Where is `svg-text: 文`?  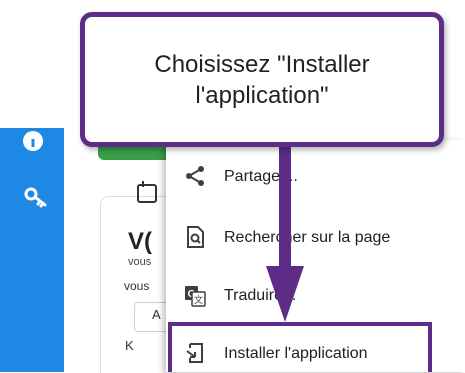 svg-text: 文 is located at coordinates (198, 300).